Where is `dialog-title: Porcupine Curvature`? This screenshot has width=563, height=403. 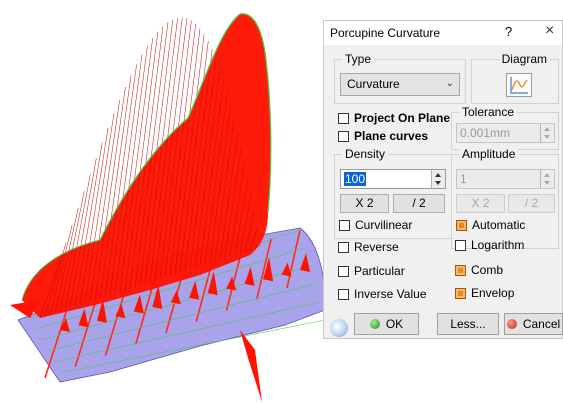
dialog-title: Porcupine Curvature is located at coordinates (385, 33).